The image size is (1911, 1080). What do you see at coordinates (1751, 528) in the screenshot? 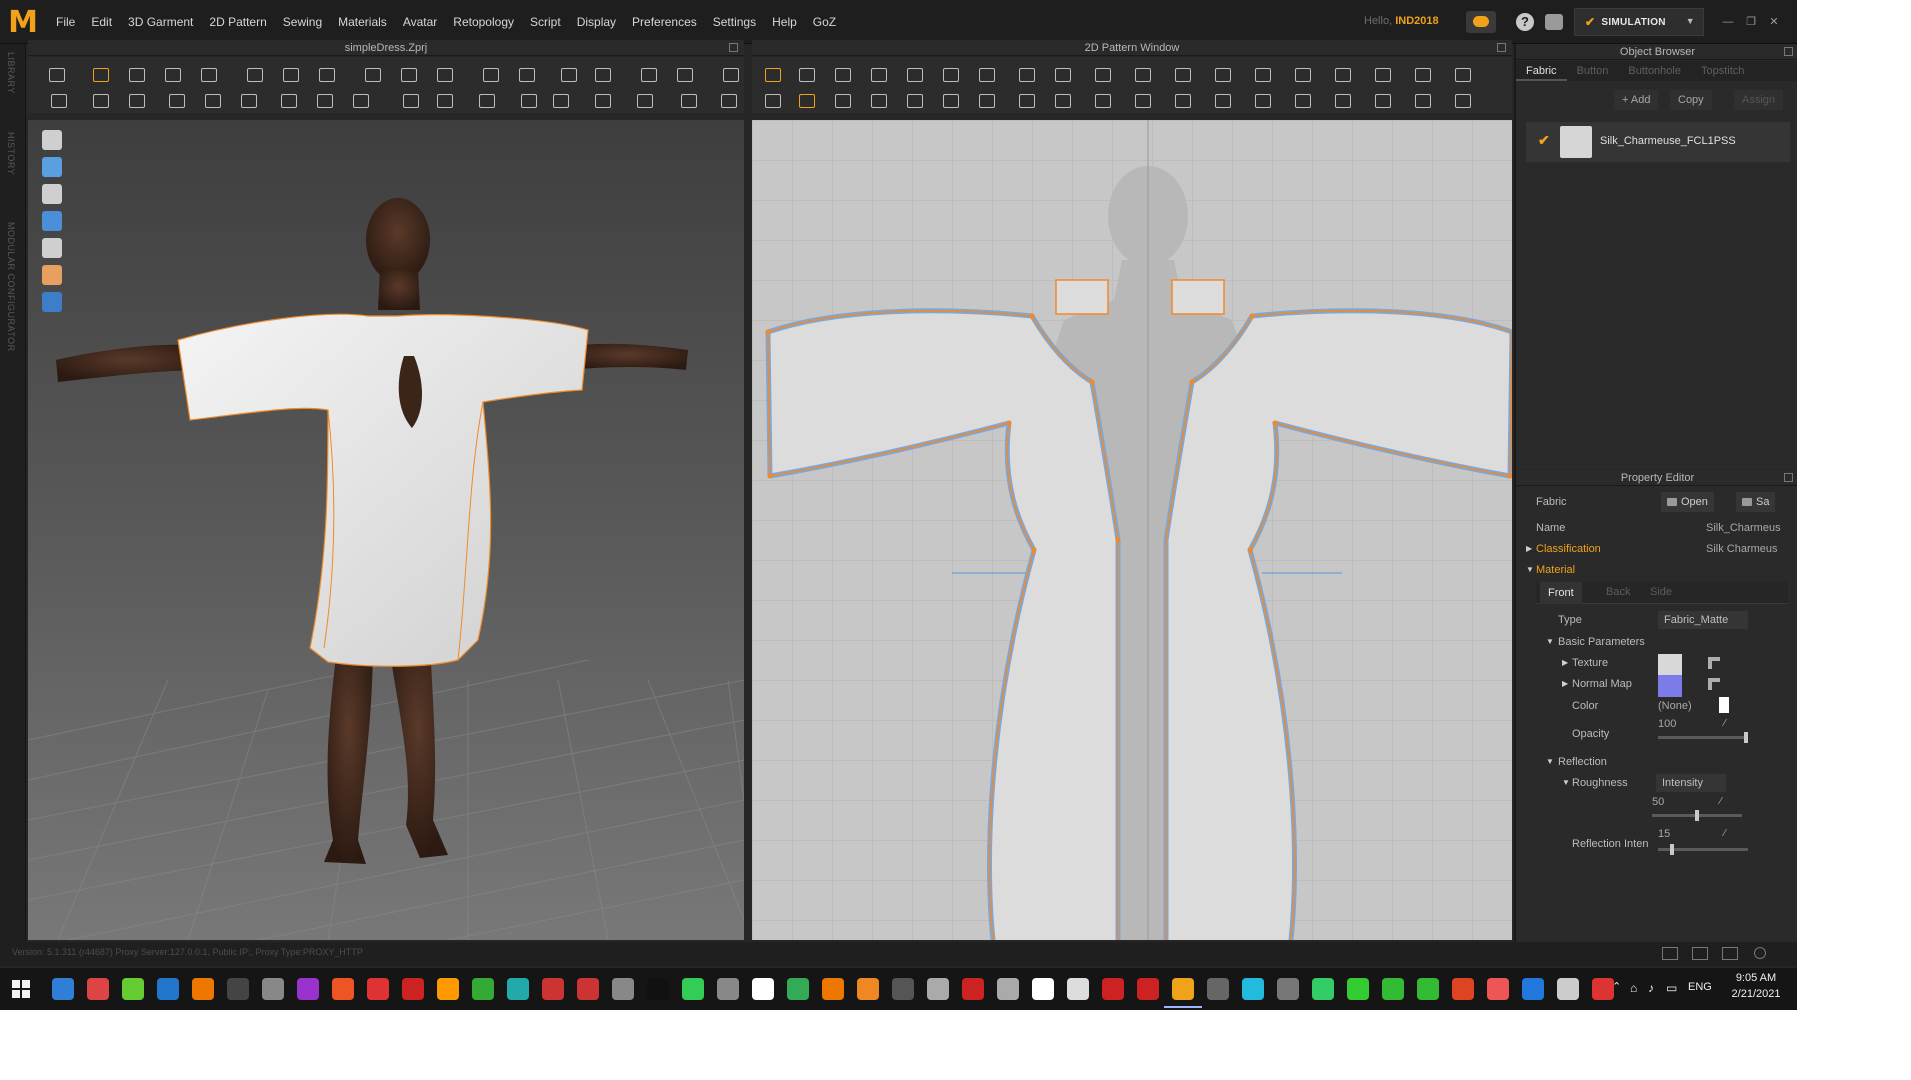
I see `name-value: Silk_Charmeus` at bounding box center [1751, 528].